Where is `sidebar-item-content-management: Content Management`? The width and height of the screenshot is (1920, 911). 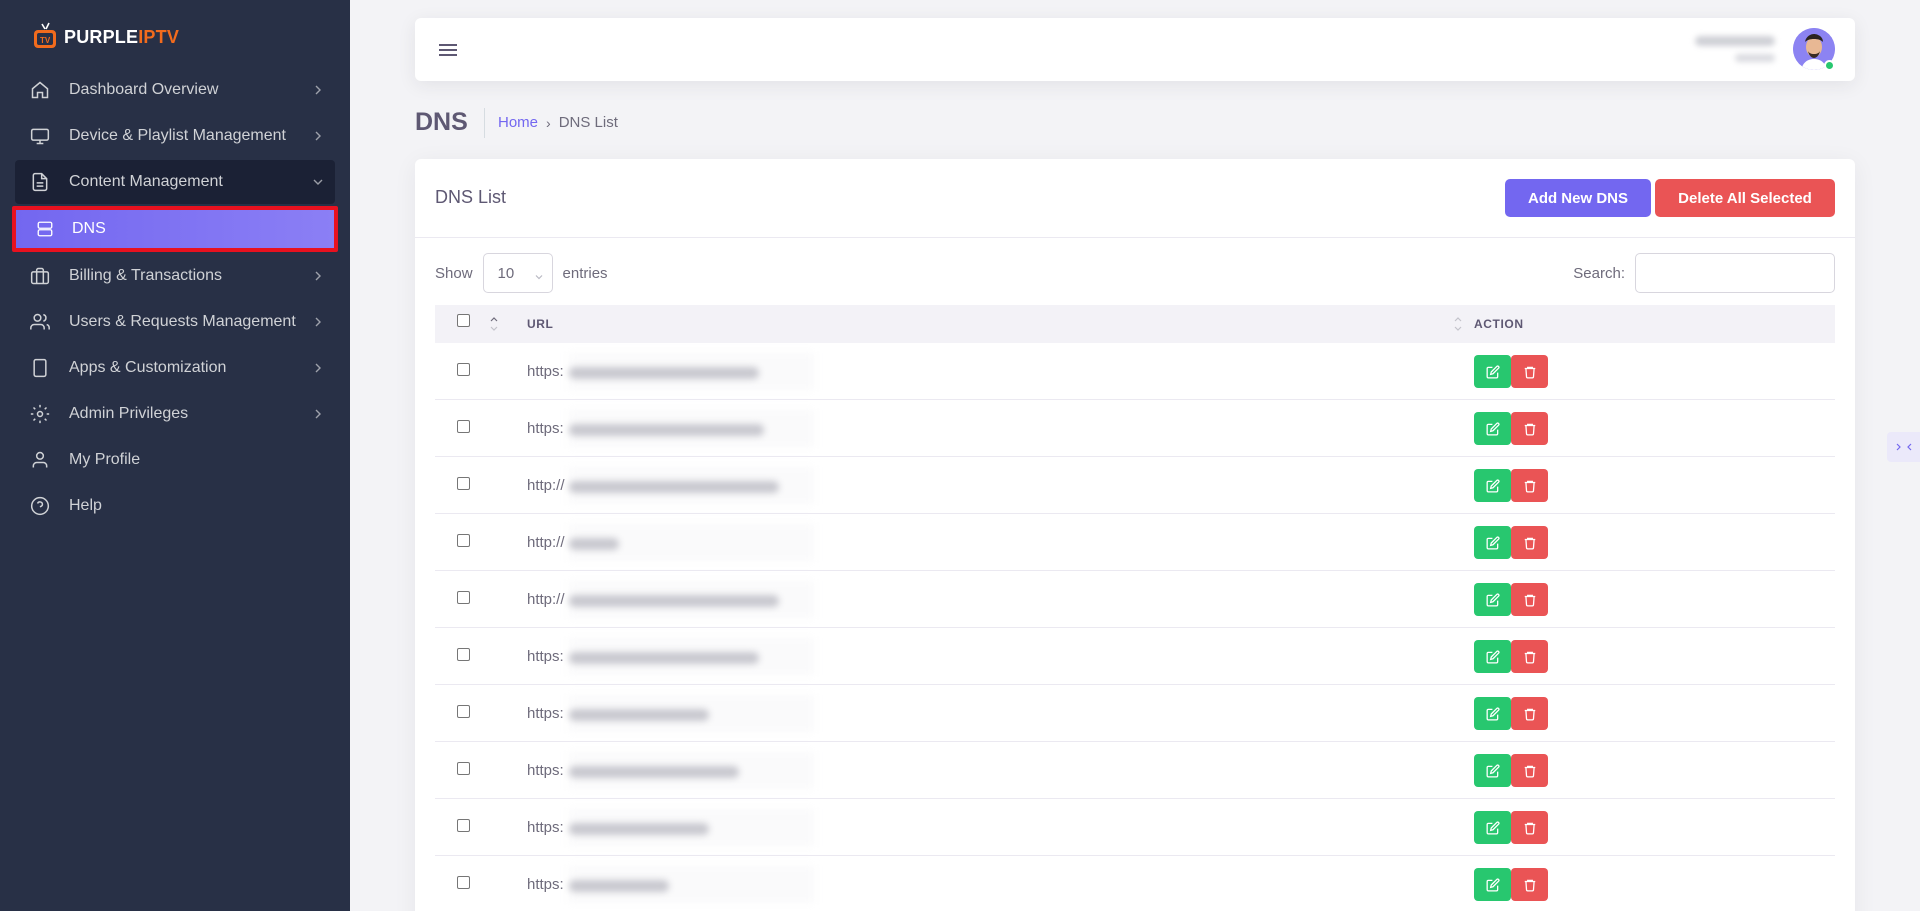
sidebar-item-content-management: Content Management is located at coordinates (175, 182).